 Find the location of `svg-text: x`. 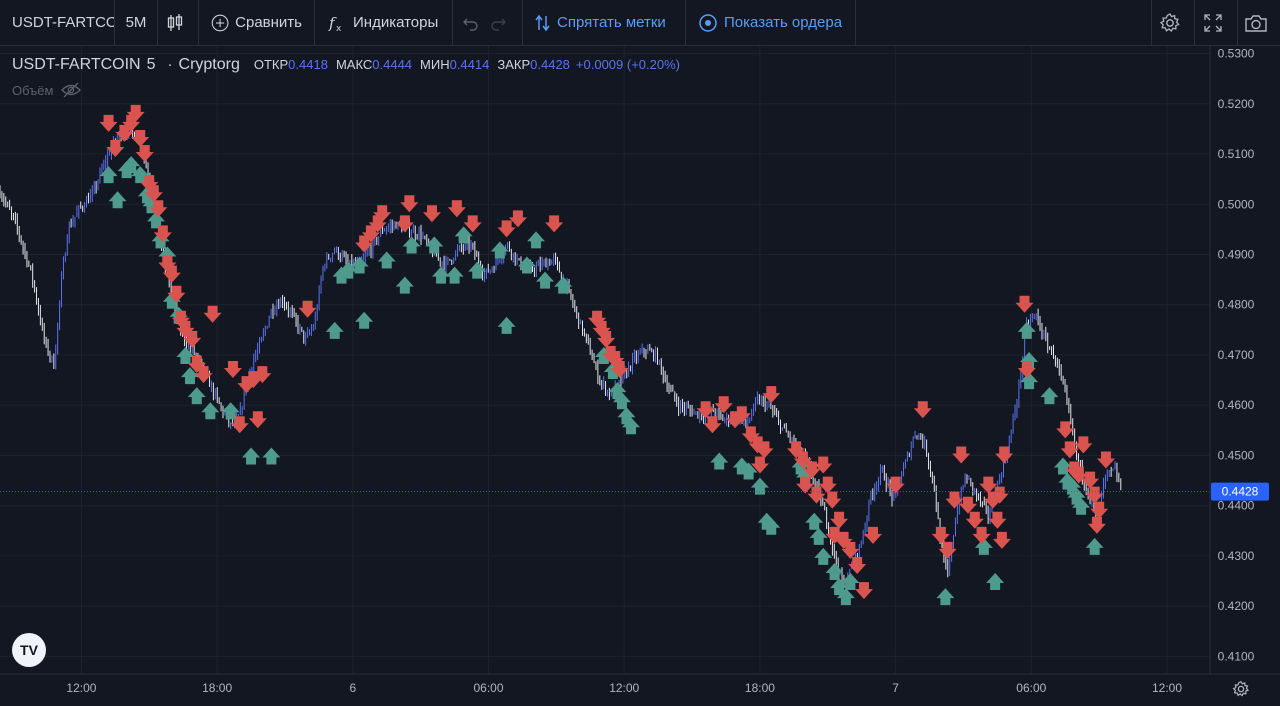

svg-text: x is located at coordinates (339, 28).